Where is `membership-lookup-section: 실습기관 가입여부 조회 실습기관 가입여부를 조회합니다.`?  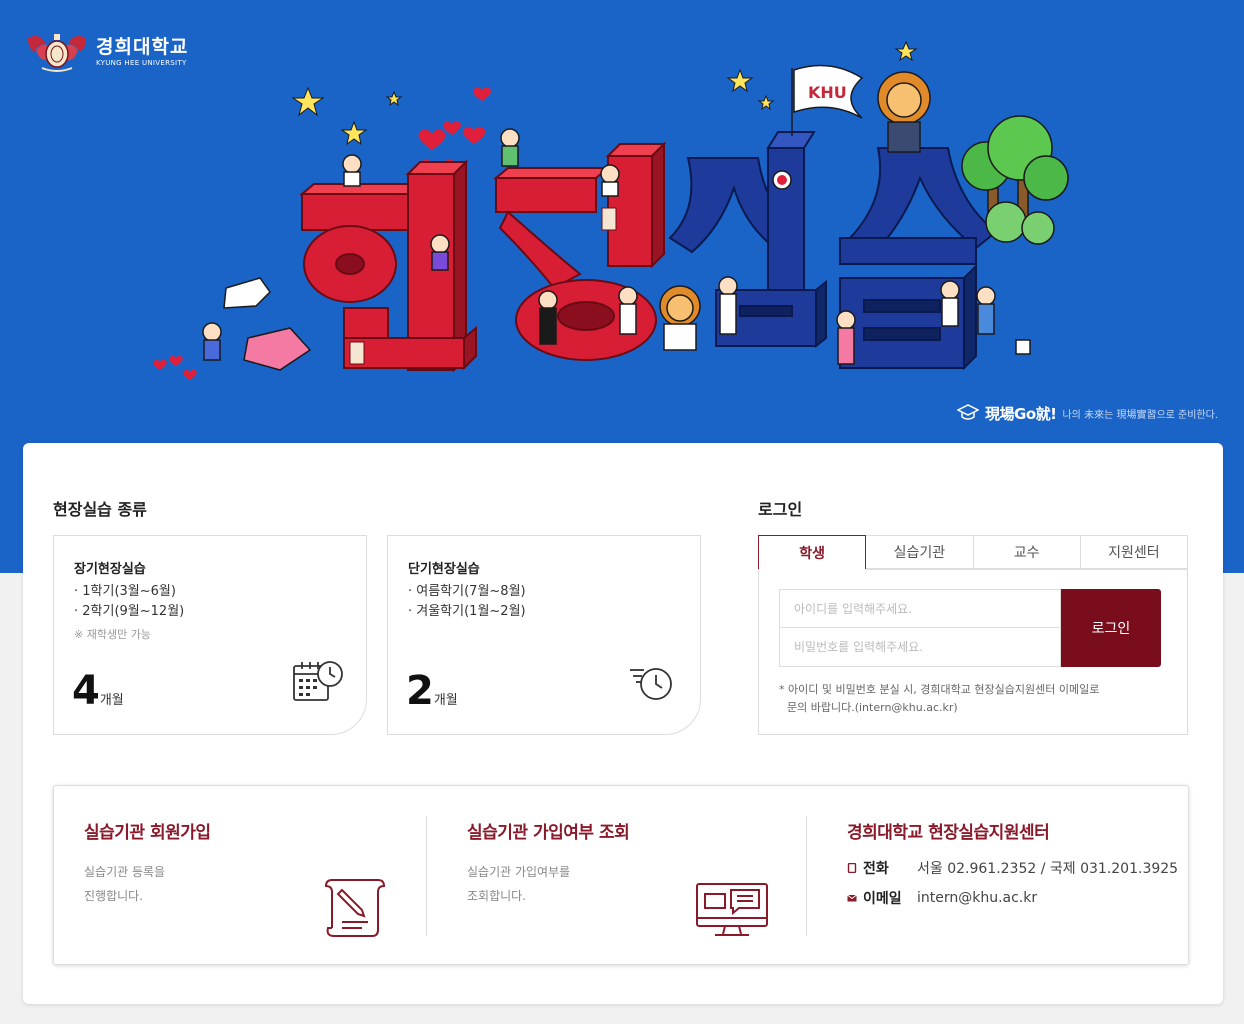
membership-lookup-section: 실습기관 가입여부 조회 실습기관 가입여부를 조회합니다. is located at coordinates (616, 876).